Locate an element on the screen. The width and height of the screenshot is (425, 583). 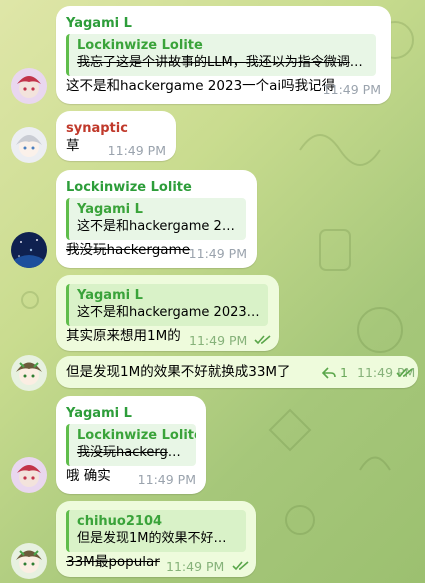
message-text: 草 is located at coordinates (73, 146).